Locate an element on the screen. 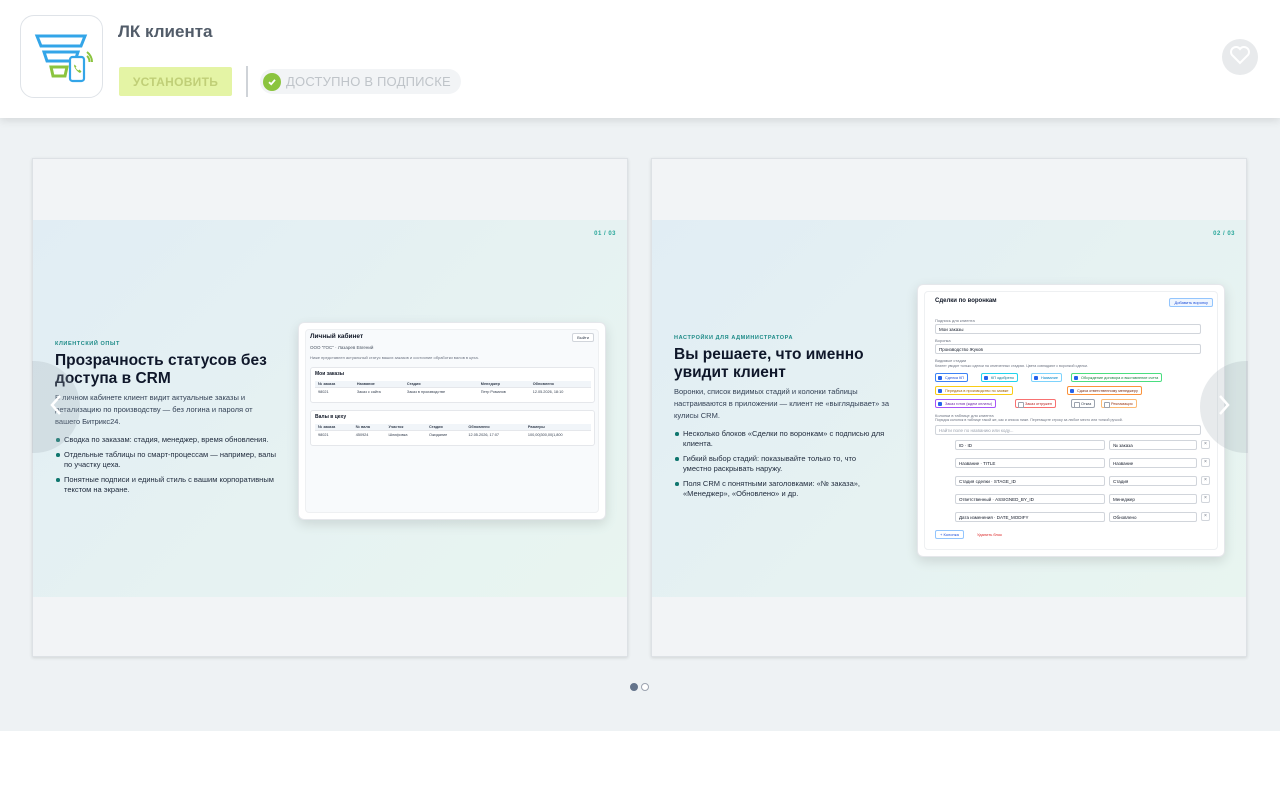 Image resolution: width=1280 pixels, height=788 pixels. table-cell: 12.05.2026, 18:10 is located at coordinates (548, 391).